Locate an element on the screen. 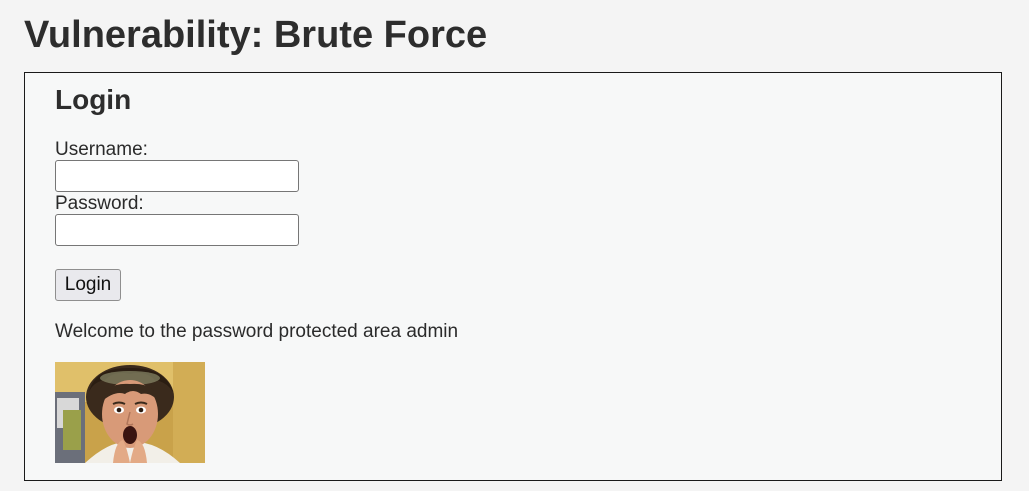 The height and width of the screenshot is (491, 1029). username-input is located at coordinates (177, 176).